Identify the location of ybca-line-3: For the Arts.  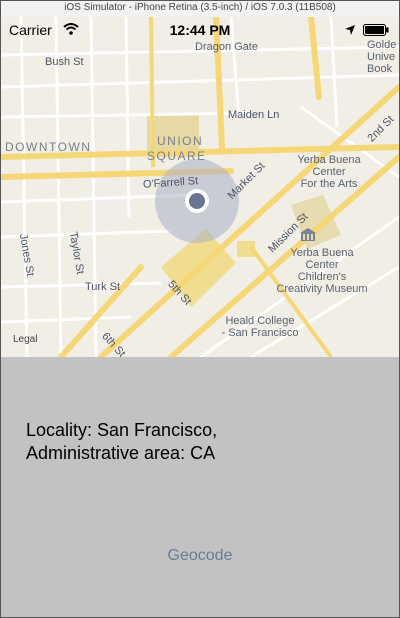
(329, 184).